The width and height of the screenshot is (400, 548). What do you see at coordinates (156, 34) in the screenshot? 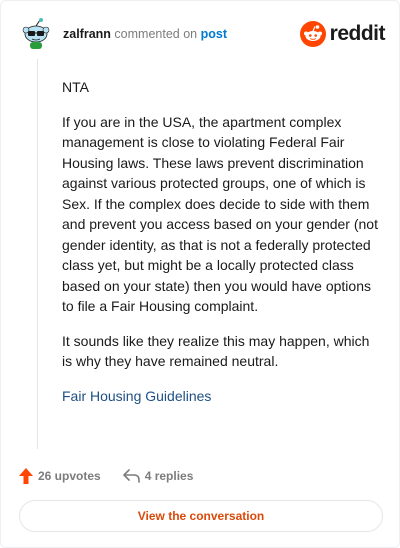
I see `action-text: commented on` at bounding box center [156, 34].